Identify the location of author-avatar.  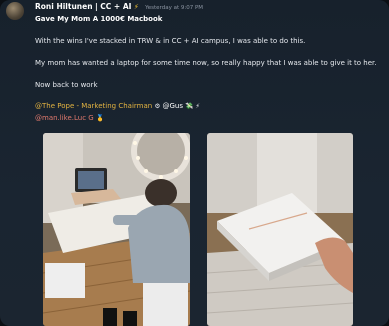
(15, 11).